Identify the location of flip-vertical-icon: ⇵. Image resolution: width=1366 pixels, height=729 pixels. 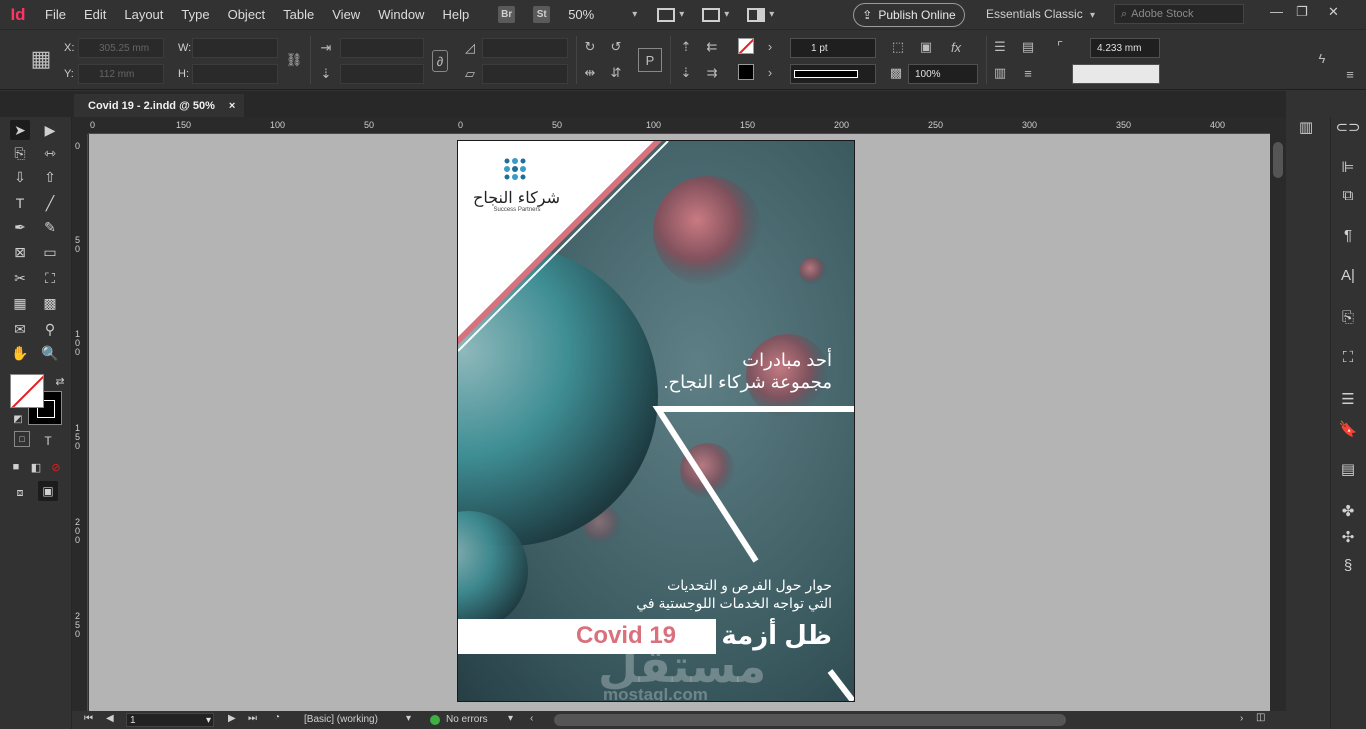
(616, 73).